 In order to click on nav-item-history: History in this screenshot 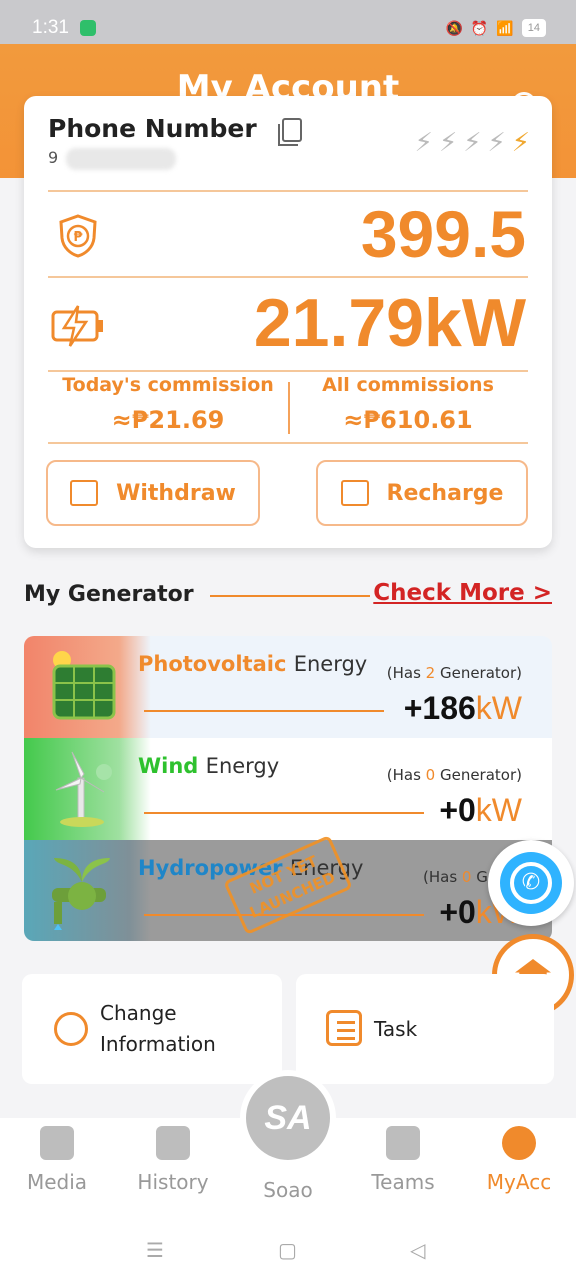, I will do `click(173, 1160)`.